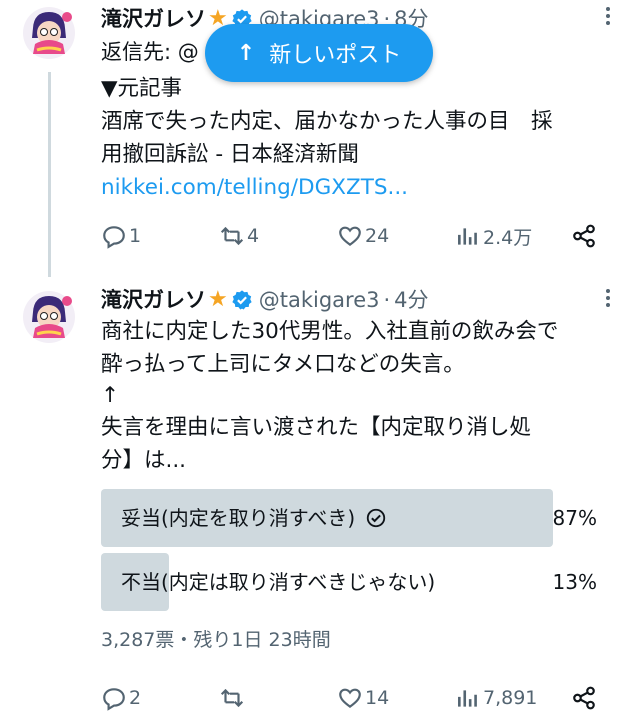 The image size is (640, 727). What do you see at coordinates (376, 518) in the screenshot?
I see `check-circle-icon` at bounding box center [376, 518].